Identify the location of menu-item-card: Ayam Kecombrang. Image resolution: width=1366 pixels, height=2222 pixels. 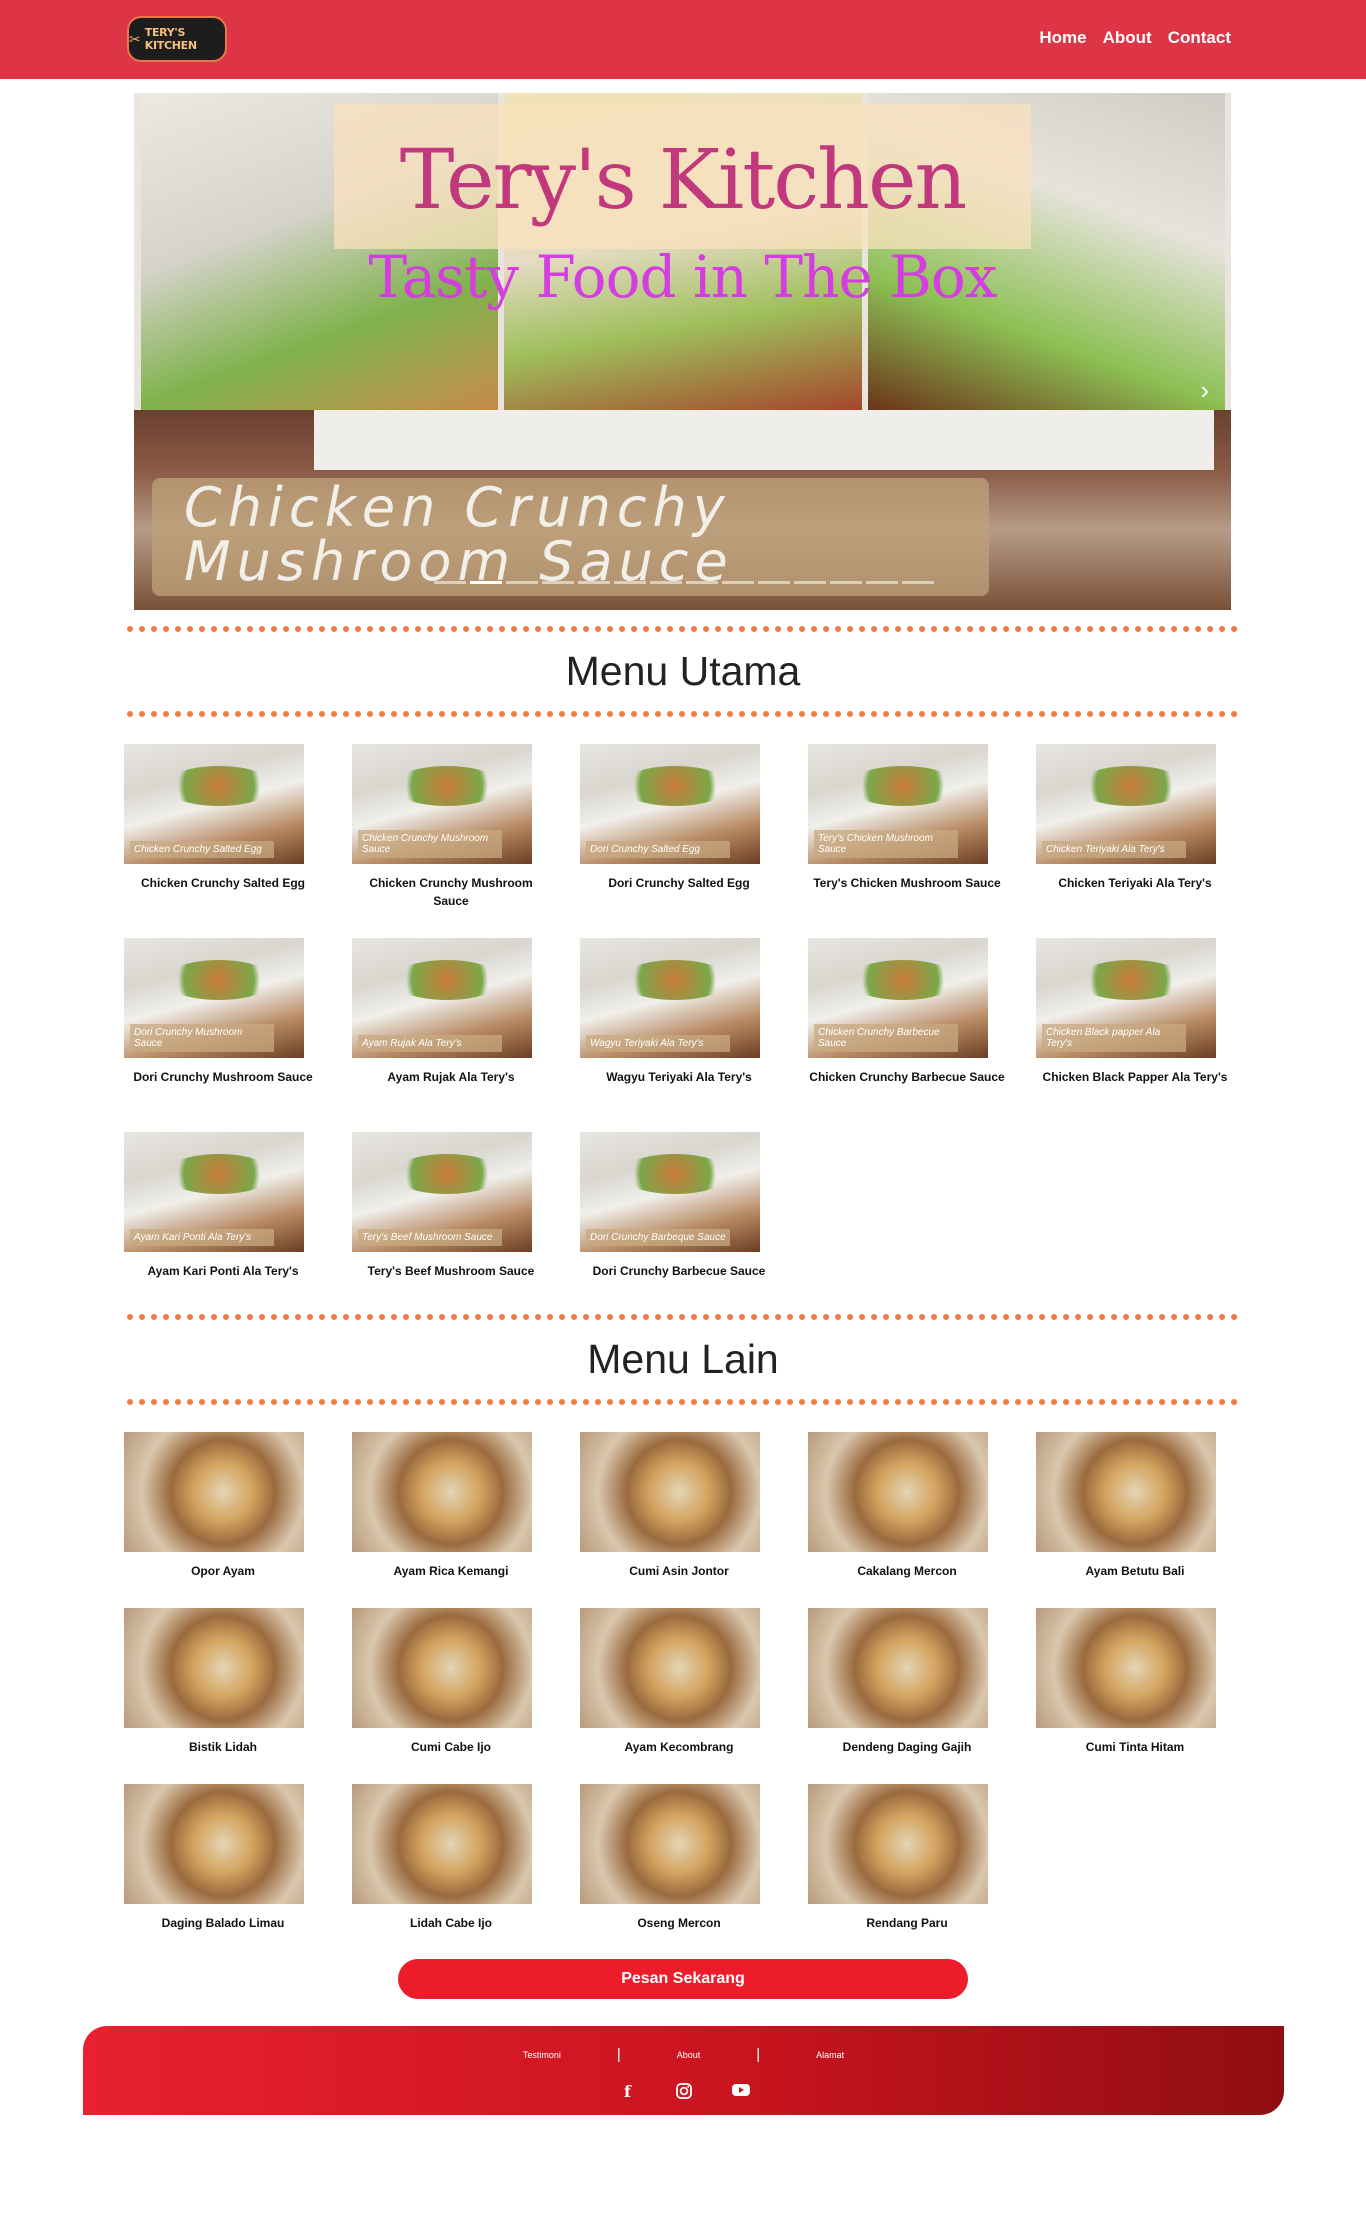
(679, 1682).